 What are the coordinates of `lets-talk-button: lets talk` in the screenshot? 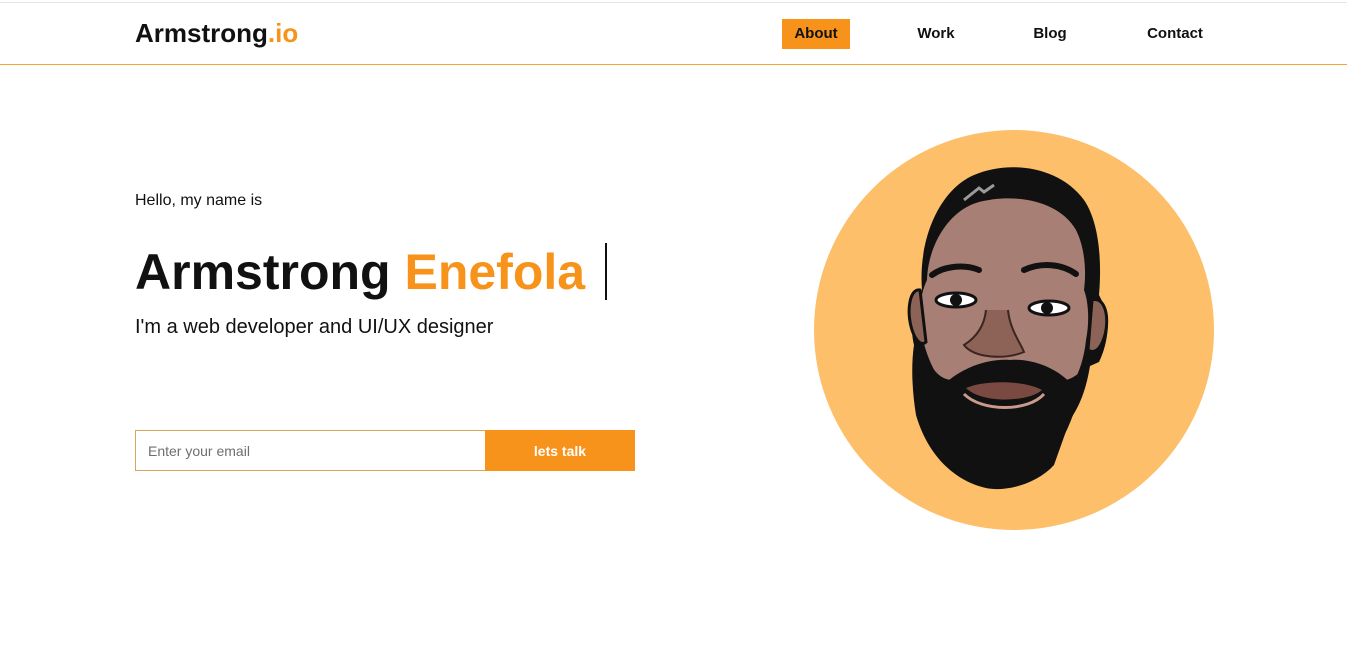 It's located at (560, 450).